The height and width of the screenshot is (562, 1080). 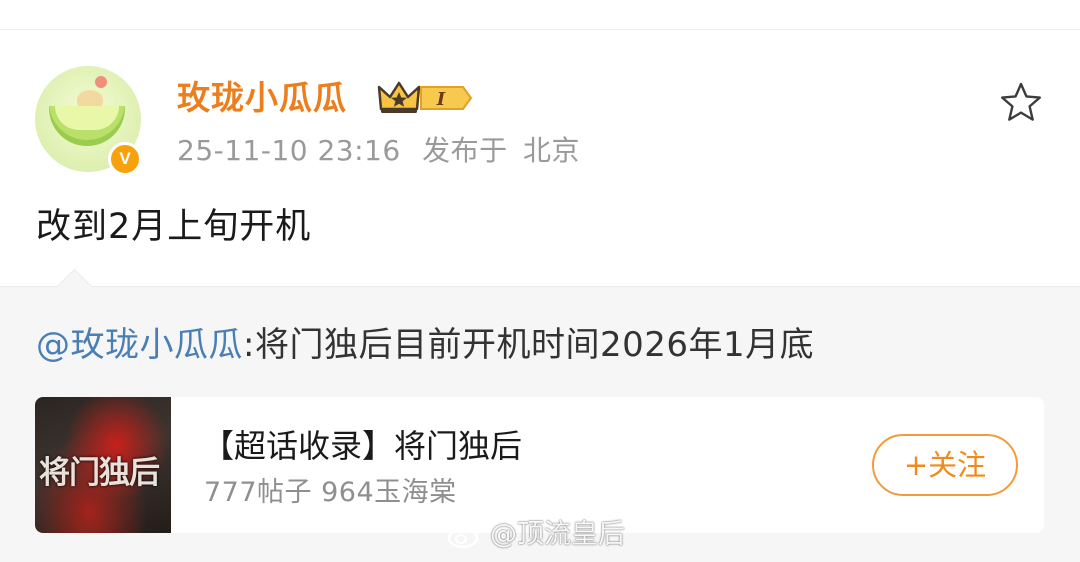 What do you see at coordinates (262, 98) in the screenshot?
I see `username: 玫珑小瓜瓜` at bounding box center [262, 98].